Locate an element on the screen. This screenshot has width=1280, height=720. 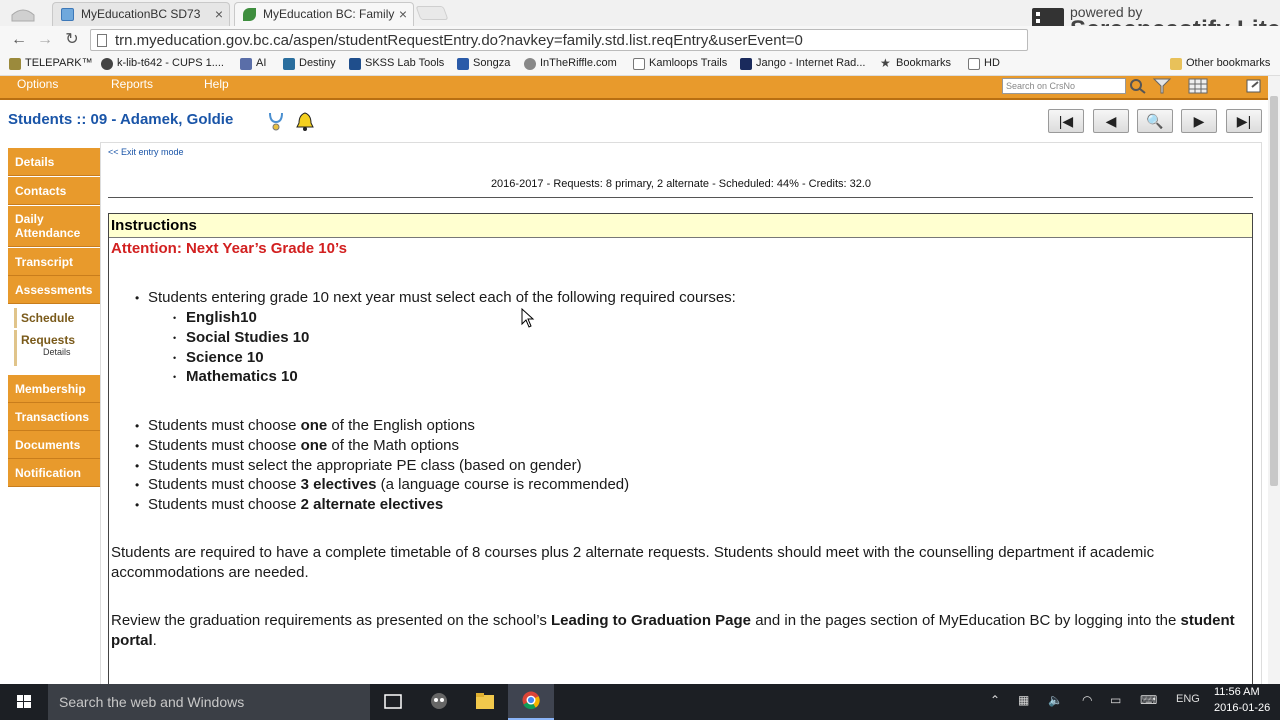
language-indicator: ENG is located at coordinates (1188, 699).